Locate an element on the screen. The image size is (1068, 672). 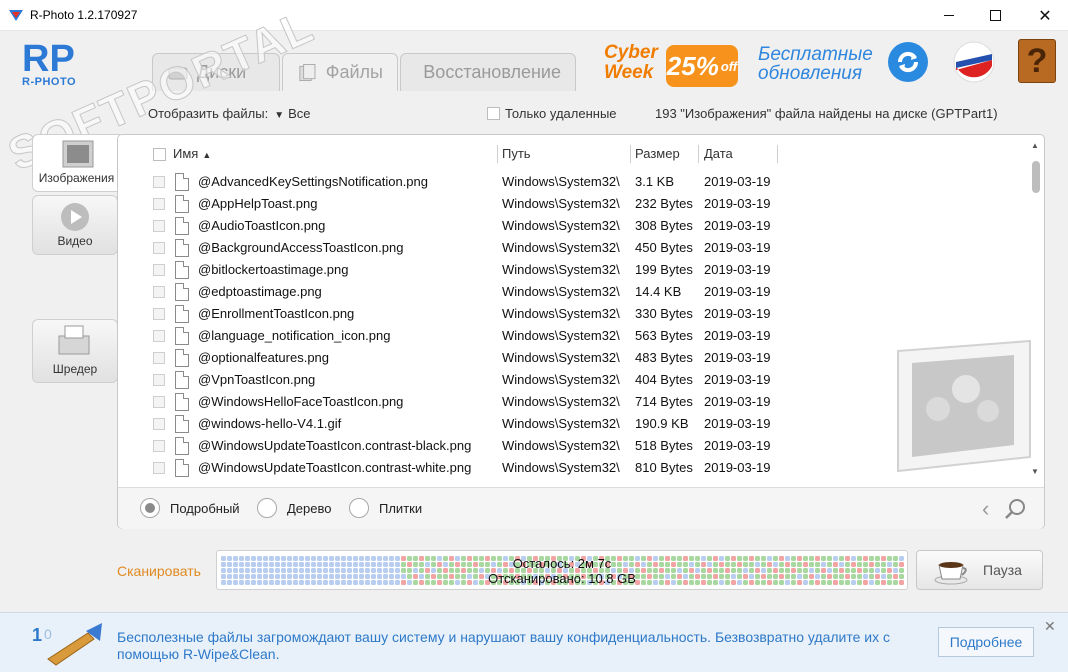
file-size: 810 Bytes is located at coordinates (664, 467).